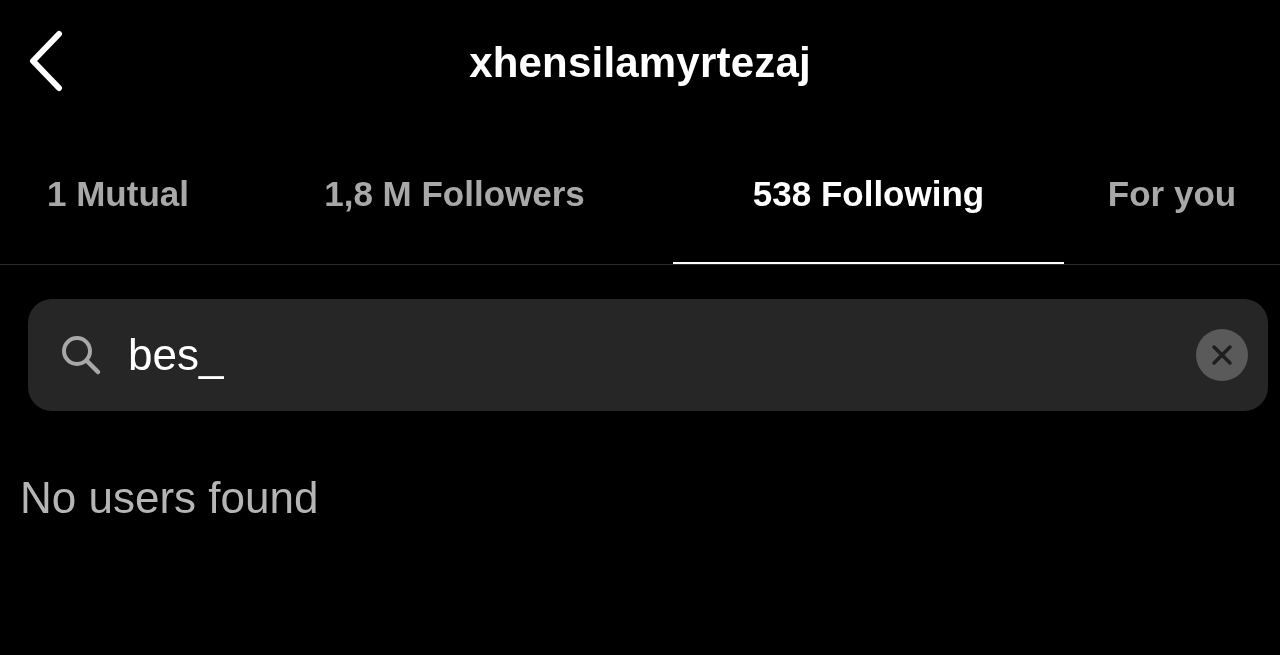 Image resolution: width=1280 pixels, height=655 pixels. Describe the element at coordinates (169, 498) in the screenshot. I see `empty-message: No users found` at that location.